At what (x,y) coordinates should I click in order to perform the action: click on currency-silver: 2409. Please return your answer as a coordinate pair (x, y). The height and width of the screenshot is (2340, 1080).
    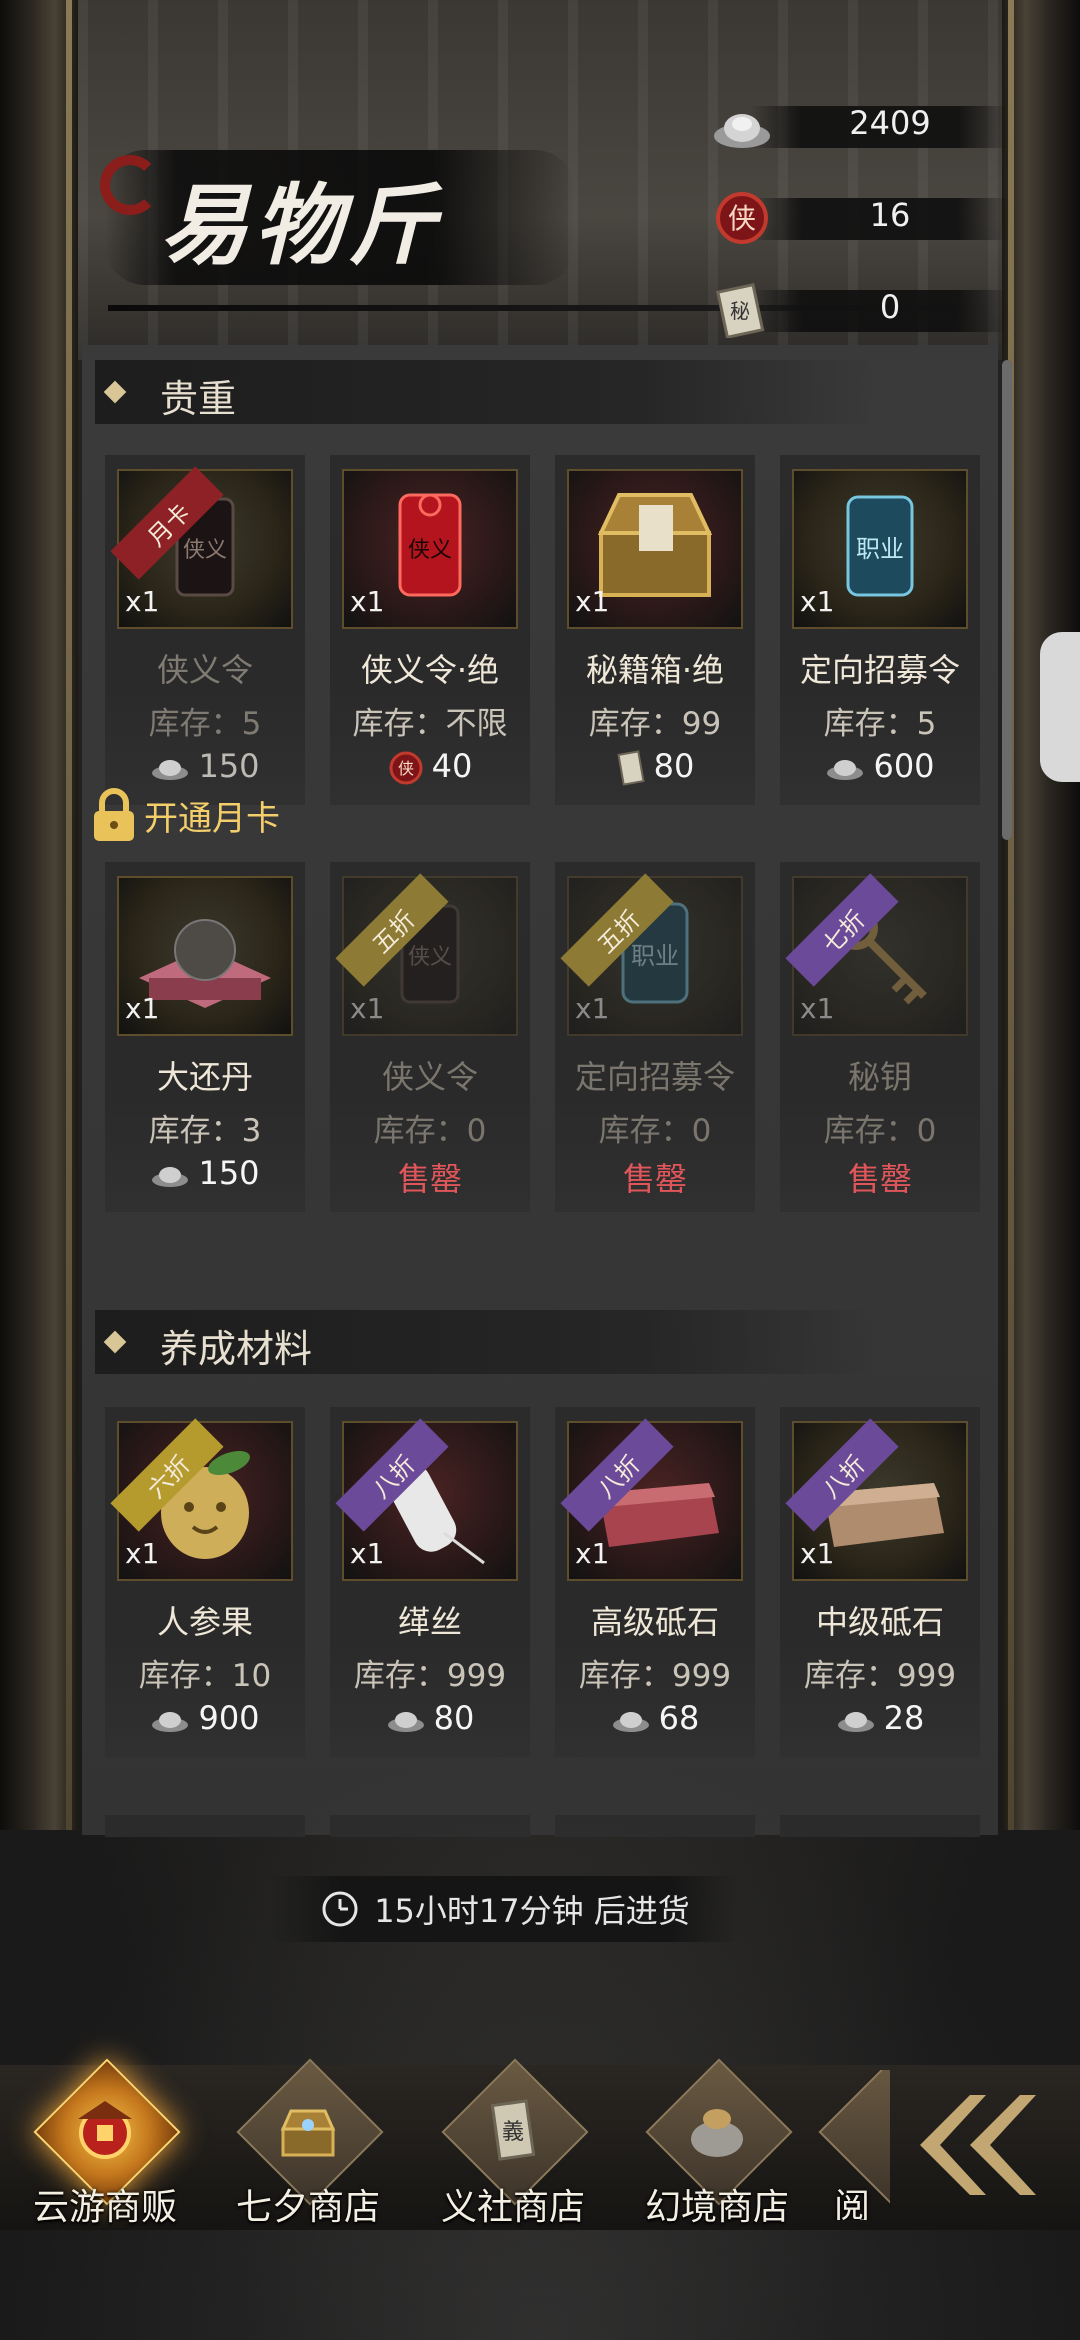
    Looking at the image, I should click on (860, 126).